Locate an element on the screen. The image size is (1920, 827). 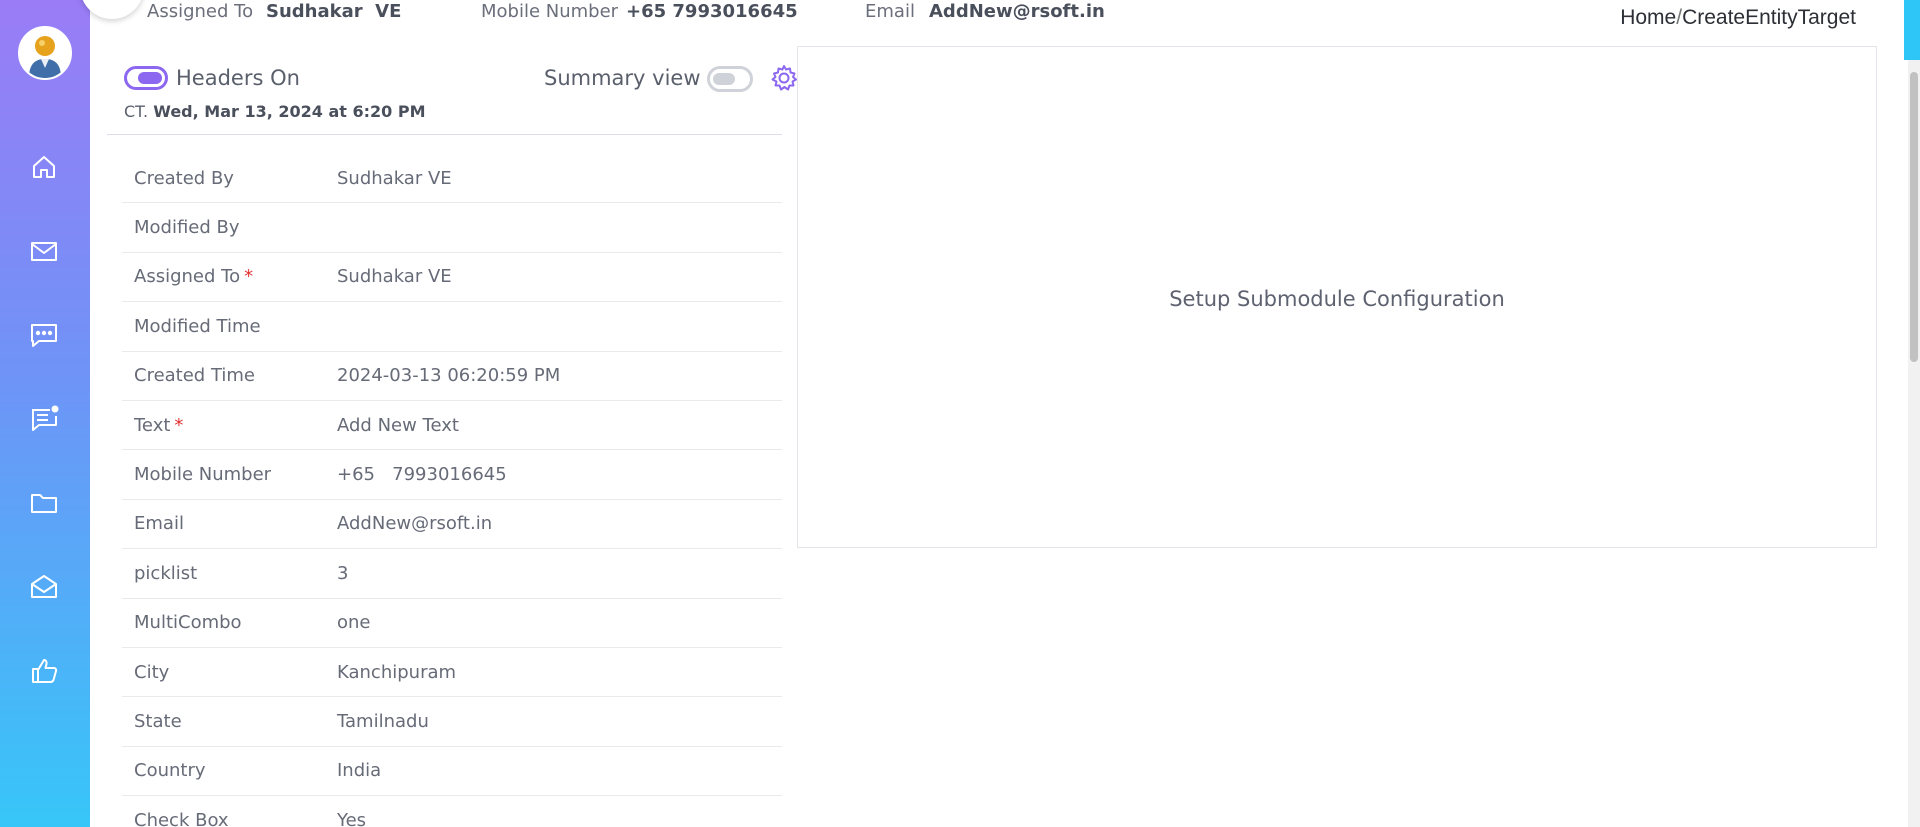
field-row: Mobile Number +65 7993016645 is located at coordinates (452, 475).